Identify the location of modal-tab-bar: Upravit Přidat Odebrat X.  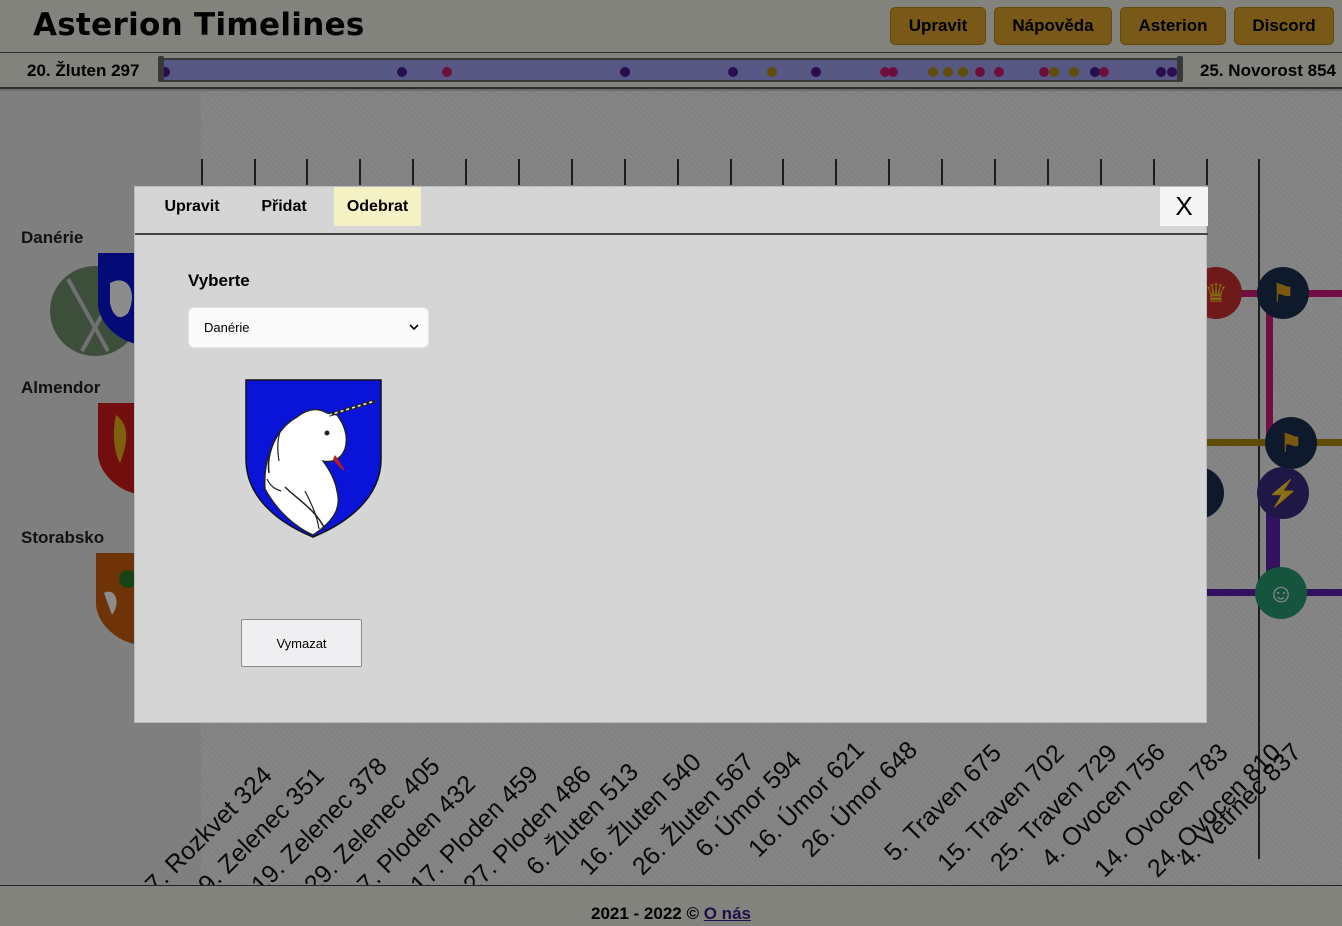
(671, 211).